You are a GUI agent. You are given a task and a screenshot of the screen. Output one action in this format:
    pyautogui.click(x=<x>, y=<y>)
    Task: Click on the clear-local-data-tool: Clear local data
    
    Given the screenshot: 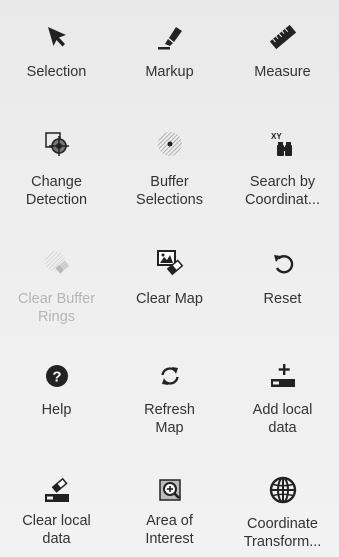 What is the action you would take?
    pyautogui.click(x=56, y=515)
    